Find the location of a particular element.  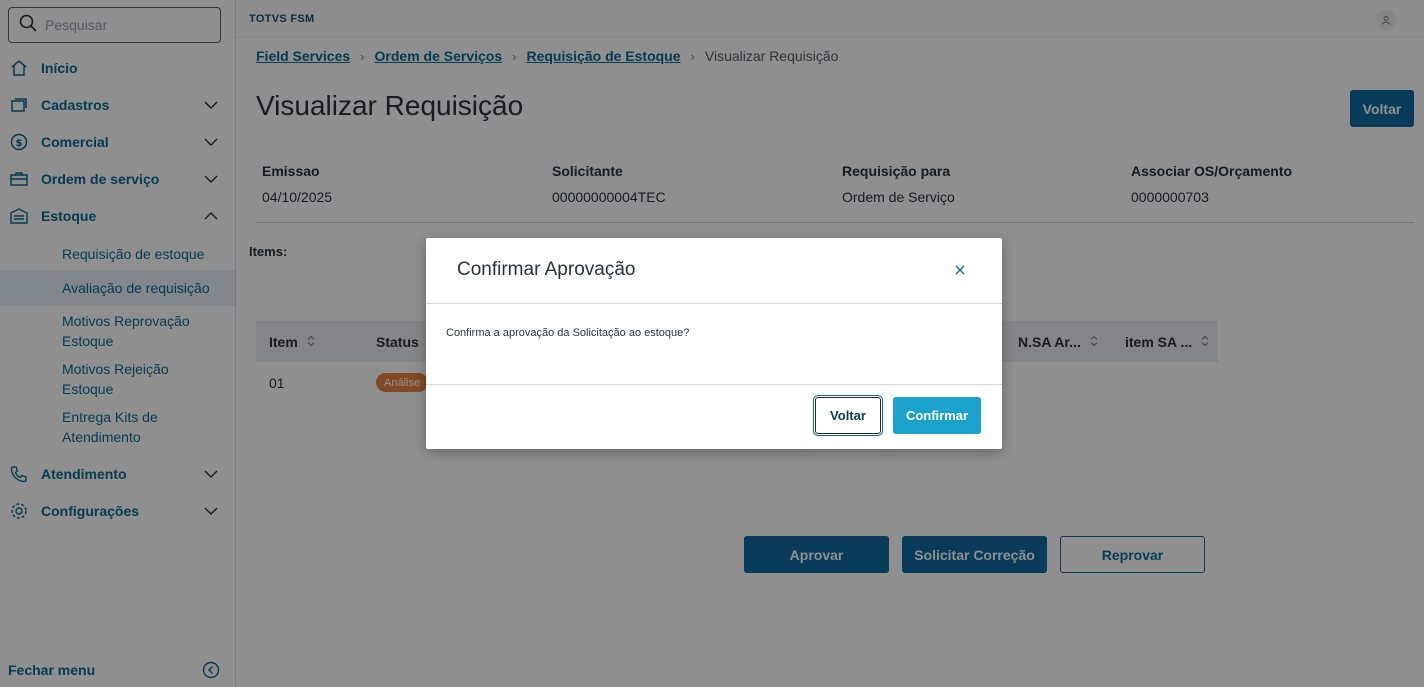

dialog-confirm-button: Confirmar is located at coordinates (937, 415).